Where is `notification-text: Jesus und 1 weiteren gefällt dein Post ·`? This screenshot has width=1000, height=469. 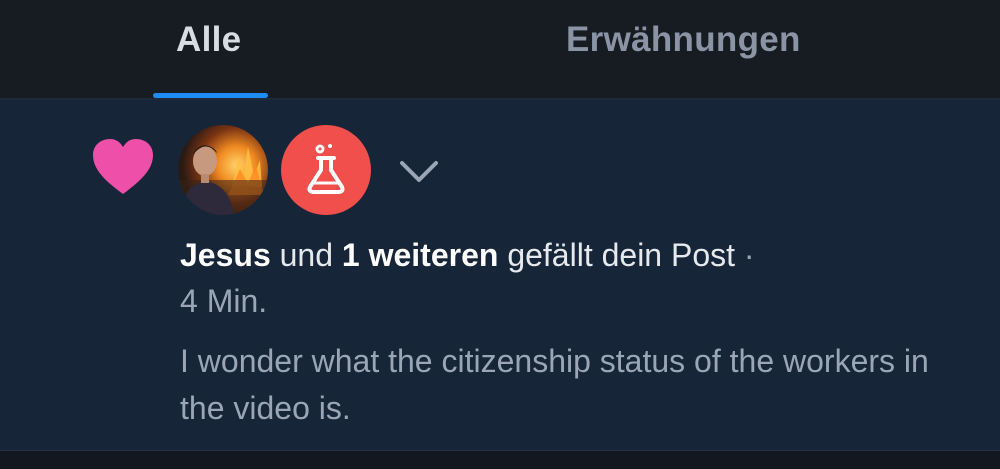
notification-text: Jesus und 1 weiteren gefällt dein Post · is located at coordinates (467, 255).